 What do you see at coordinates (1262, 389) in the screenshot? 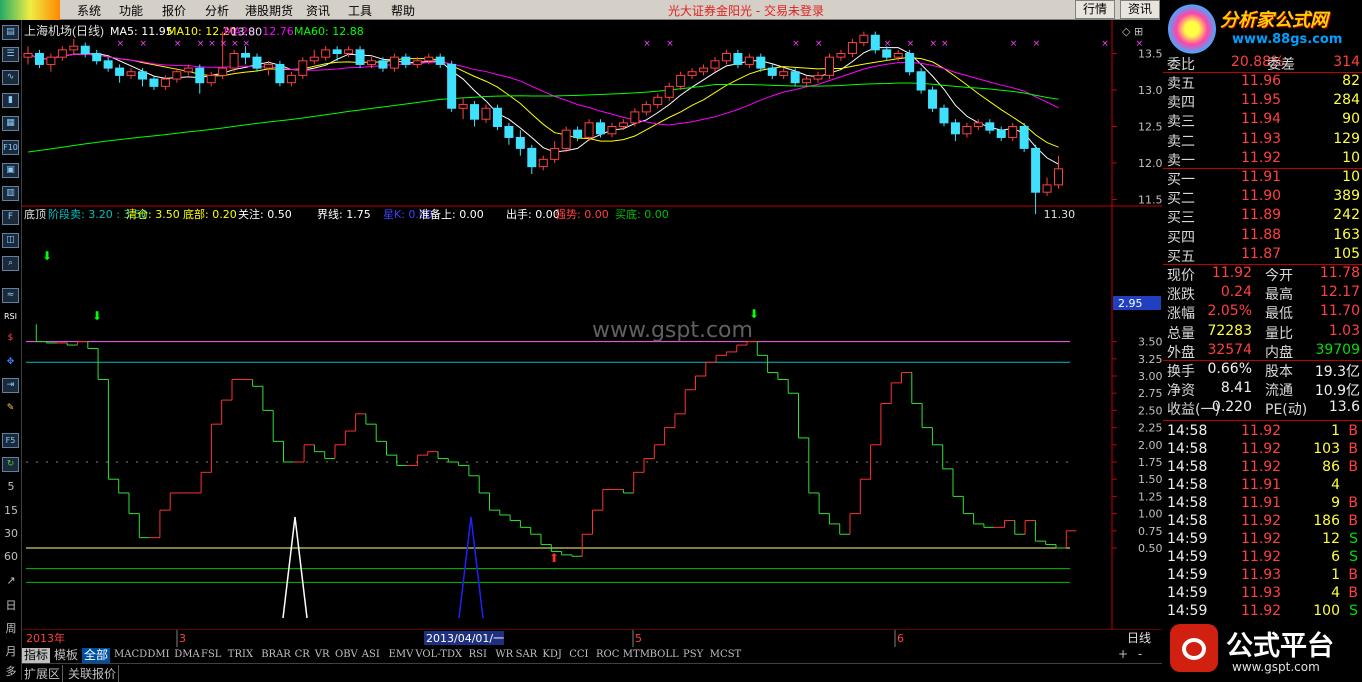
I see `quote-row: 净资 8.41 流通 10.9亿` at bounding box center [1262, 389].